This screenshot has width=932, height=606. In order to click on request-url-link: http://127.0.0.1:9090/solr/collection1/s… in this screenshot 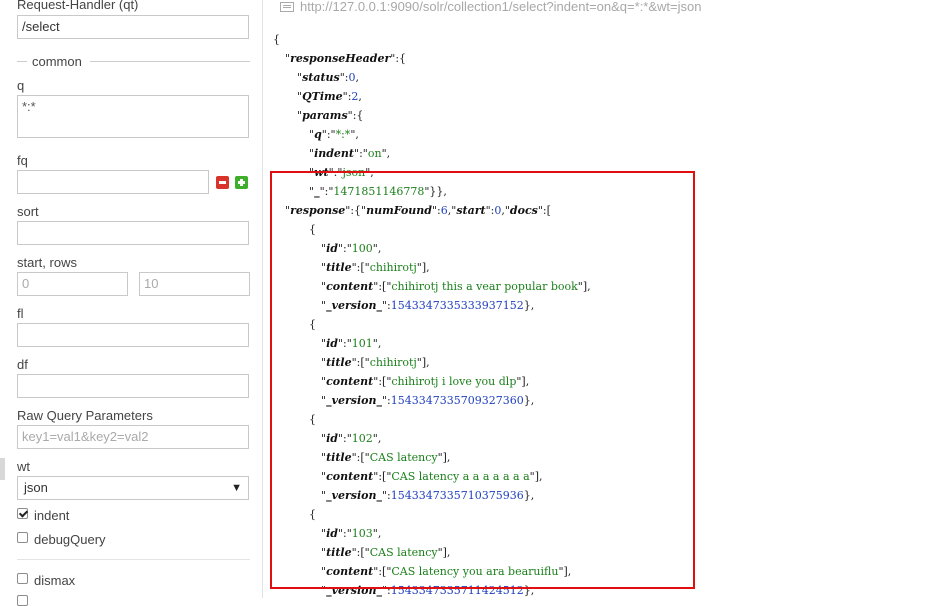, I will do `click(500, 7)`.